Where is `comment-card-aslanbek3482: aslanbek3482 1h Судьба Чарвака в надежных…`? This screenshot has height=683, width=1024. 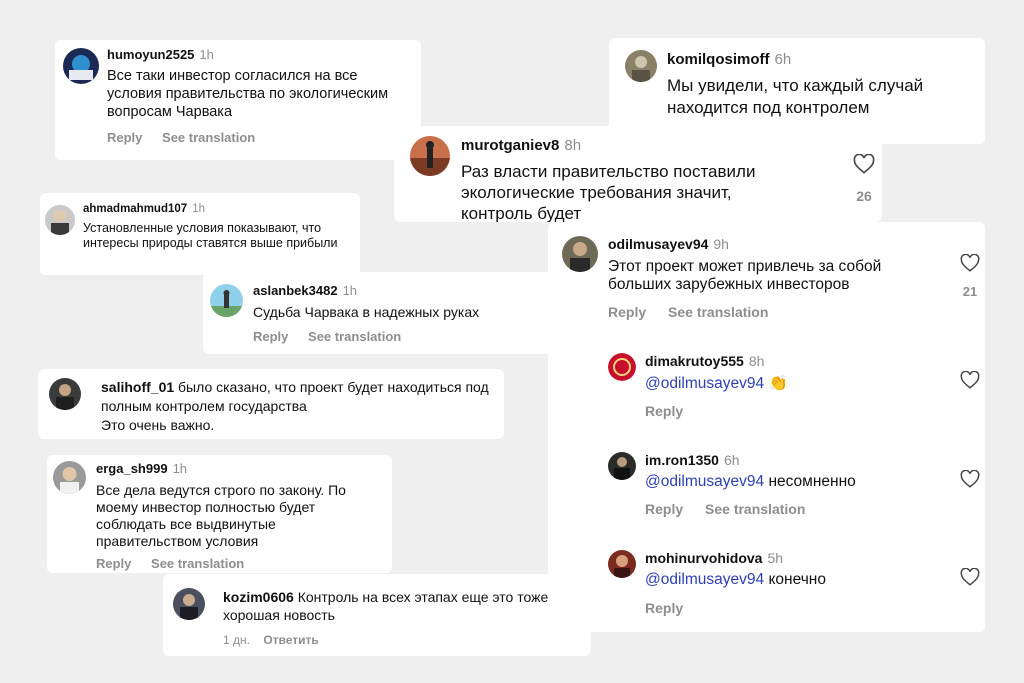
comment-card-aslanbek3482: aslanbek3482 1h Судьба Чарвака в надежных… is located at coordinates (379, 313).